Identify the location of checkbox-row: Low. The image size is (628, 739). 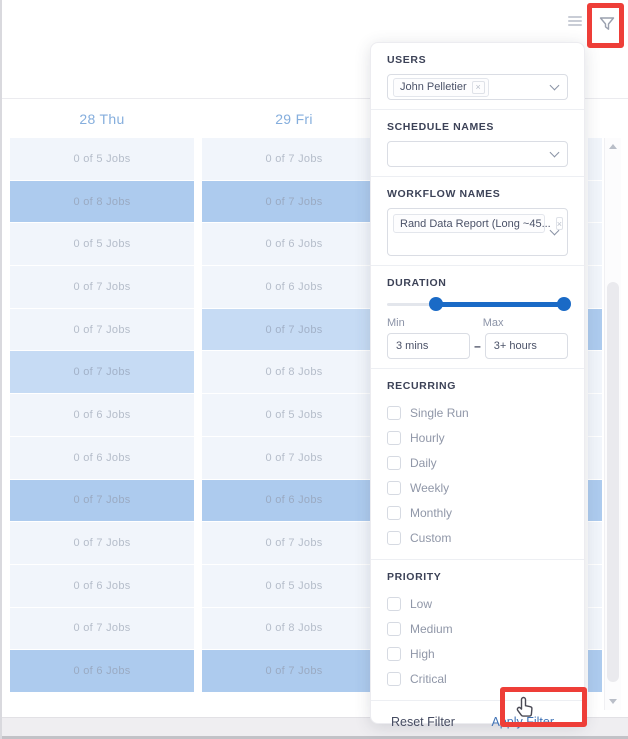
(477, 603).